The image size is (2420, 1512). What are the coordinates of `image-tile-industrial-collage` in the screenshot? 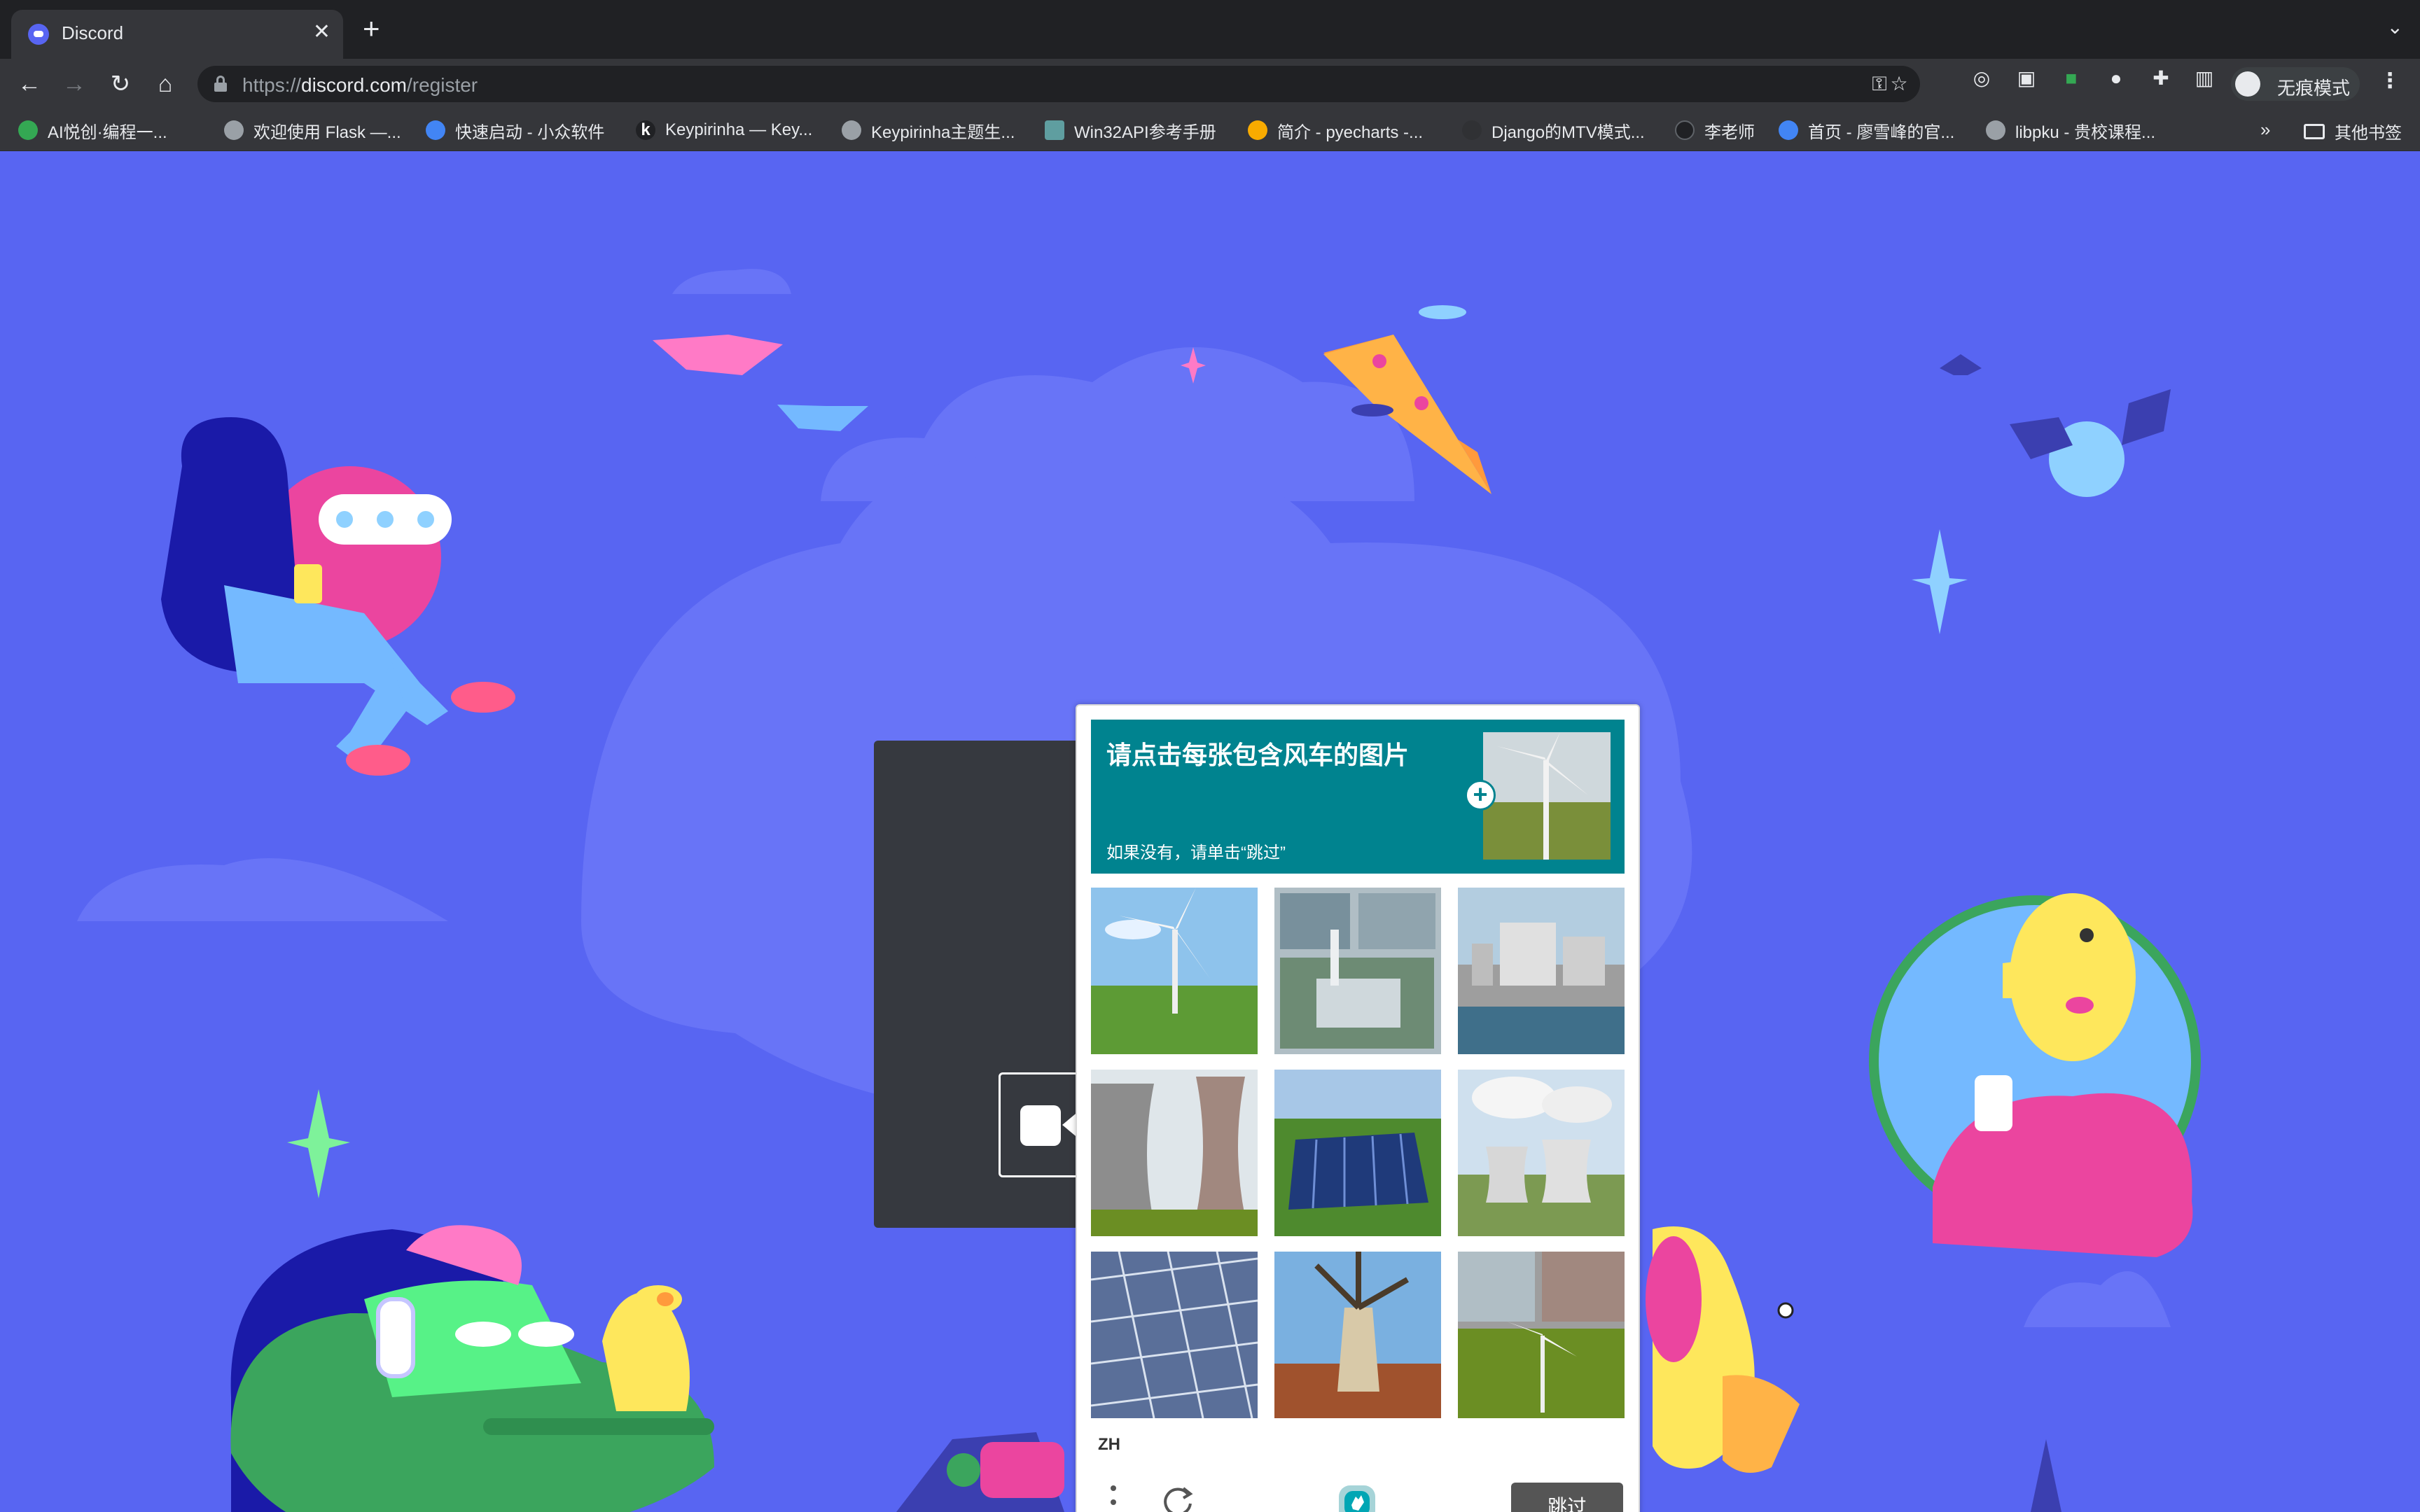 It's located at (1357, 971).